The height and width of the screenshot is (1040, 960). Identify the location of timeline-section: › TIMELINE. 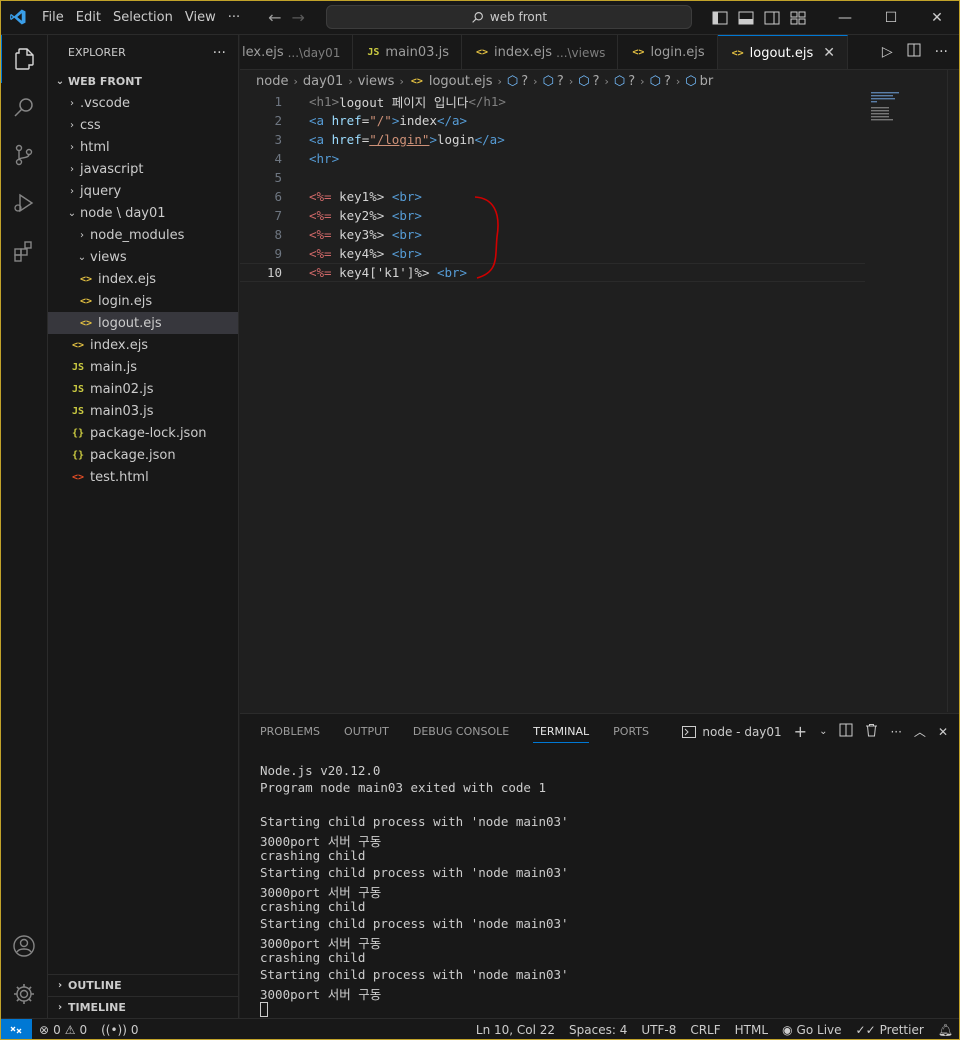
(143, 1007).